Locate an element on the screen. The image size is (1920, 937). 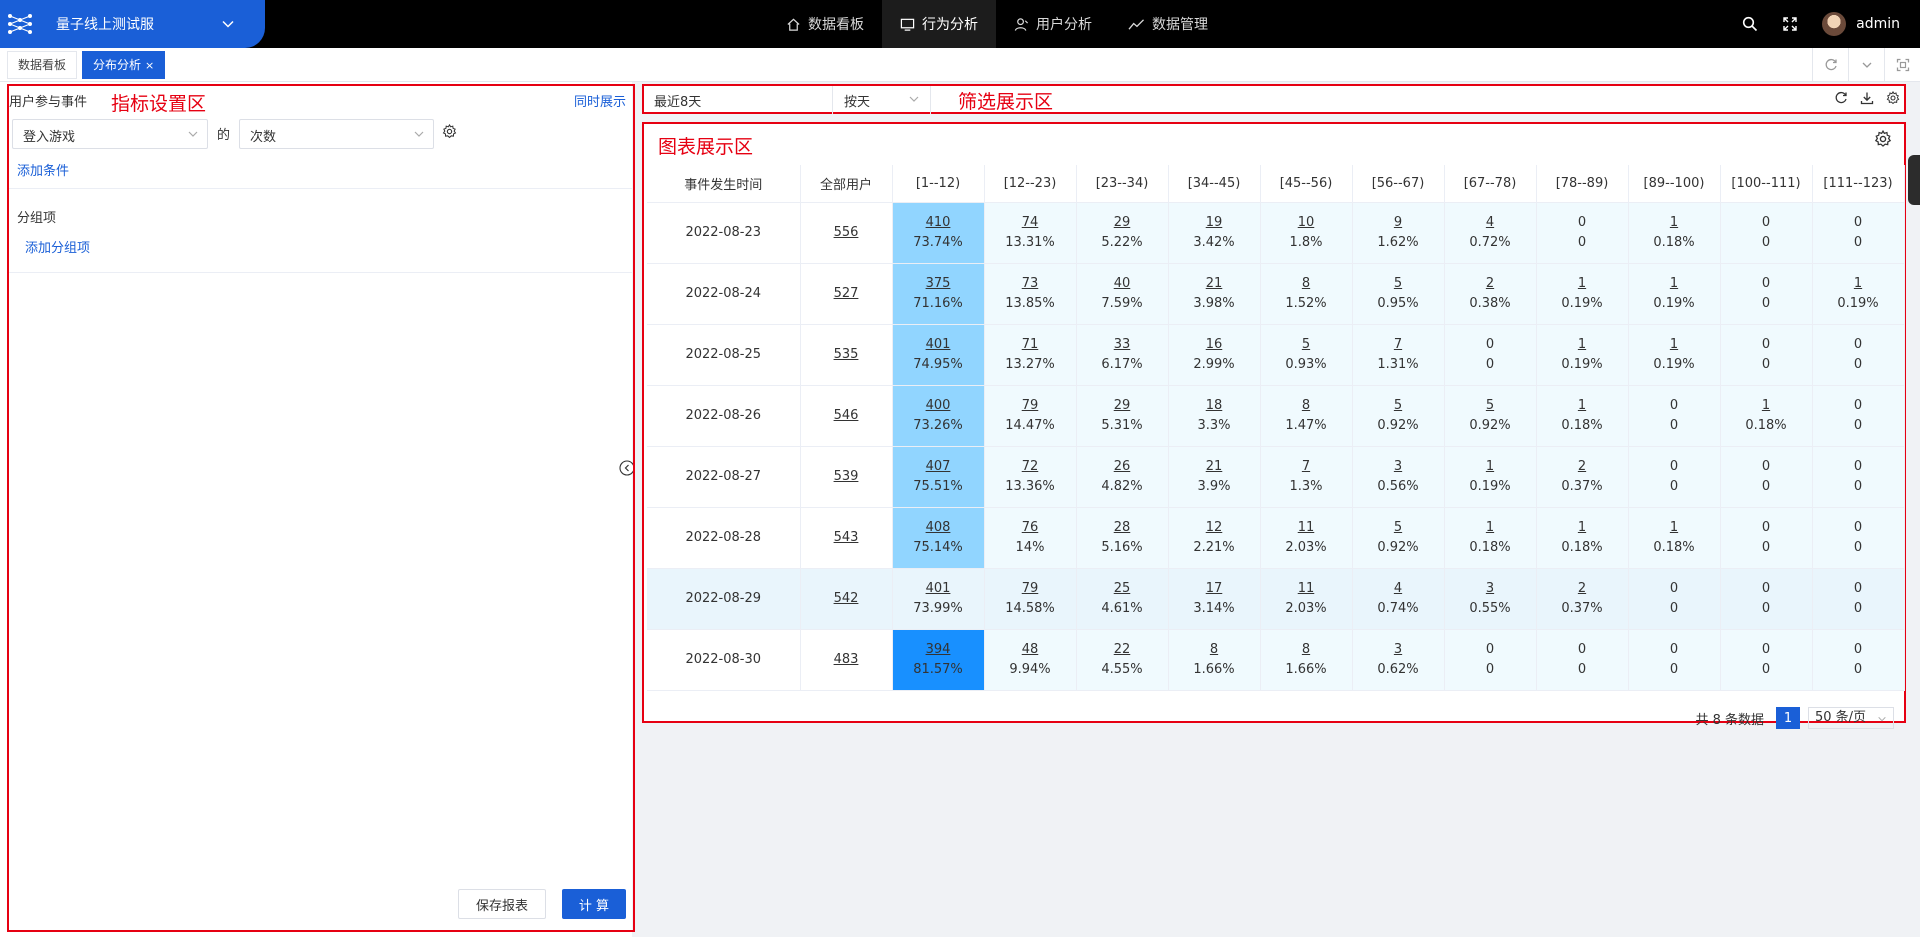
cell-count: 407 is located at coordinates (938, 467).